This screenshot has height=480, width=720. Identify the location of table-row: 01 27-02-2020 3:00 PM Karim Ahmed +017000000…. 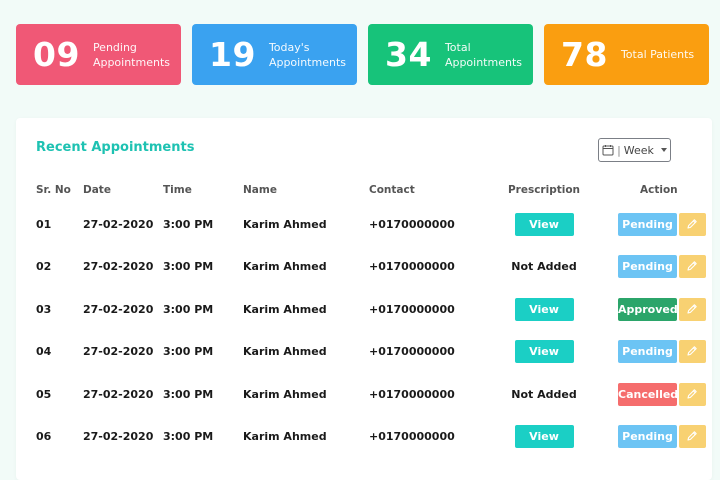
(364, 224).